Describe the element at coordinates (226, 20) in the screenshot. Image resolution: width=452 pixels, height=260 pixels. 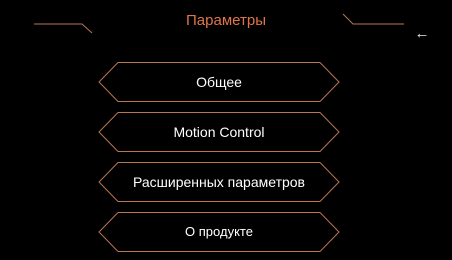
I see `page-title: Параметры` at that location.